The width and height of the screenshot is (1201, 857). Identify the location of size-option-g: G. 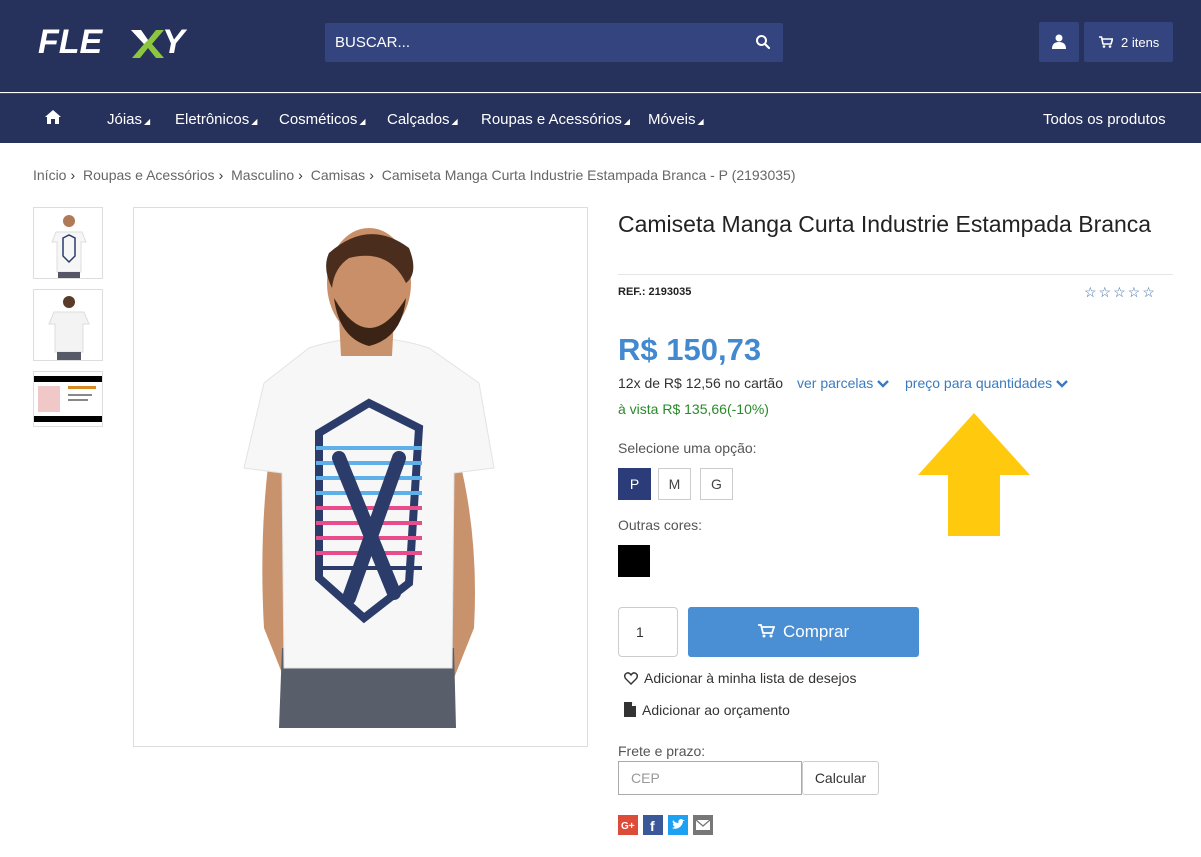
(716, 484).